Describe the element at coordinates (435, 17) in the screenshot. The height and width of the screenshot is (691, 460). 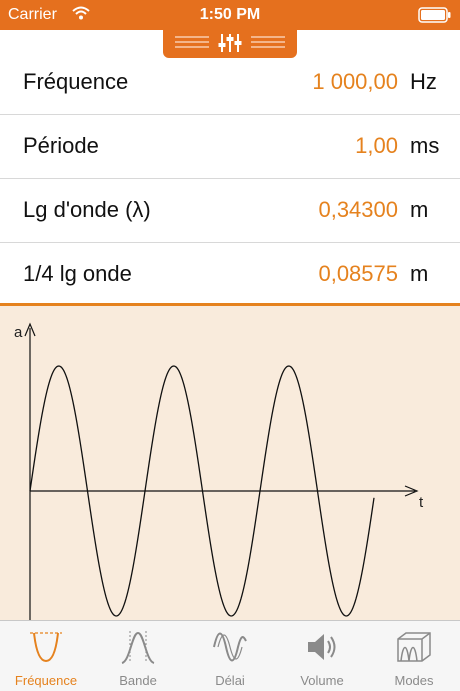
I see `battery-icon` at that location.